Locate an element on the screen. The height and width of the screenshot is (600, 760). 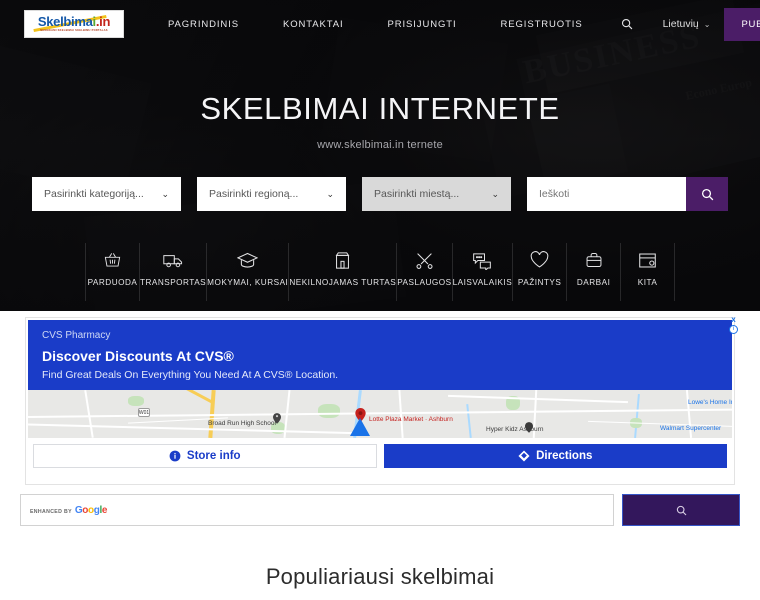
ad-brand: CVS Pharmacy is located at coordinates (76, 335).